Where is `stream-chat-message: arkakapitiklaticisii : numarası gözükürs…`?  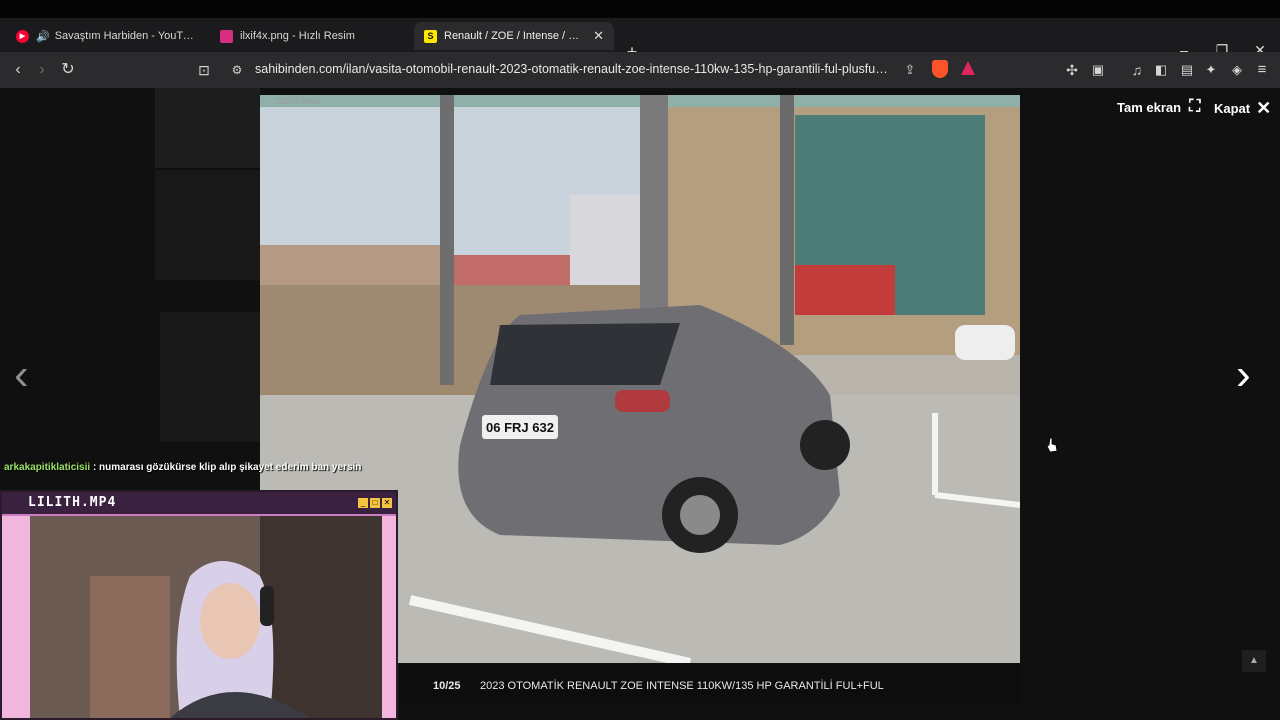
stream-chat-message: arkakapitiklaticisii : numarası gözükürs… is located at coordinates (182, 467).